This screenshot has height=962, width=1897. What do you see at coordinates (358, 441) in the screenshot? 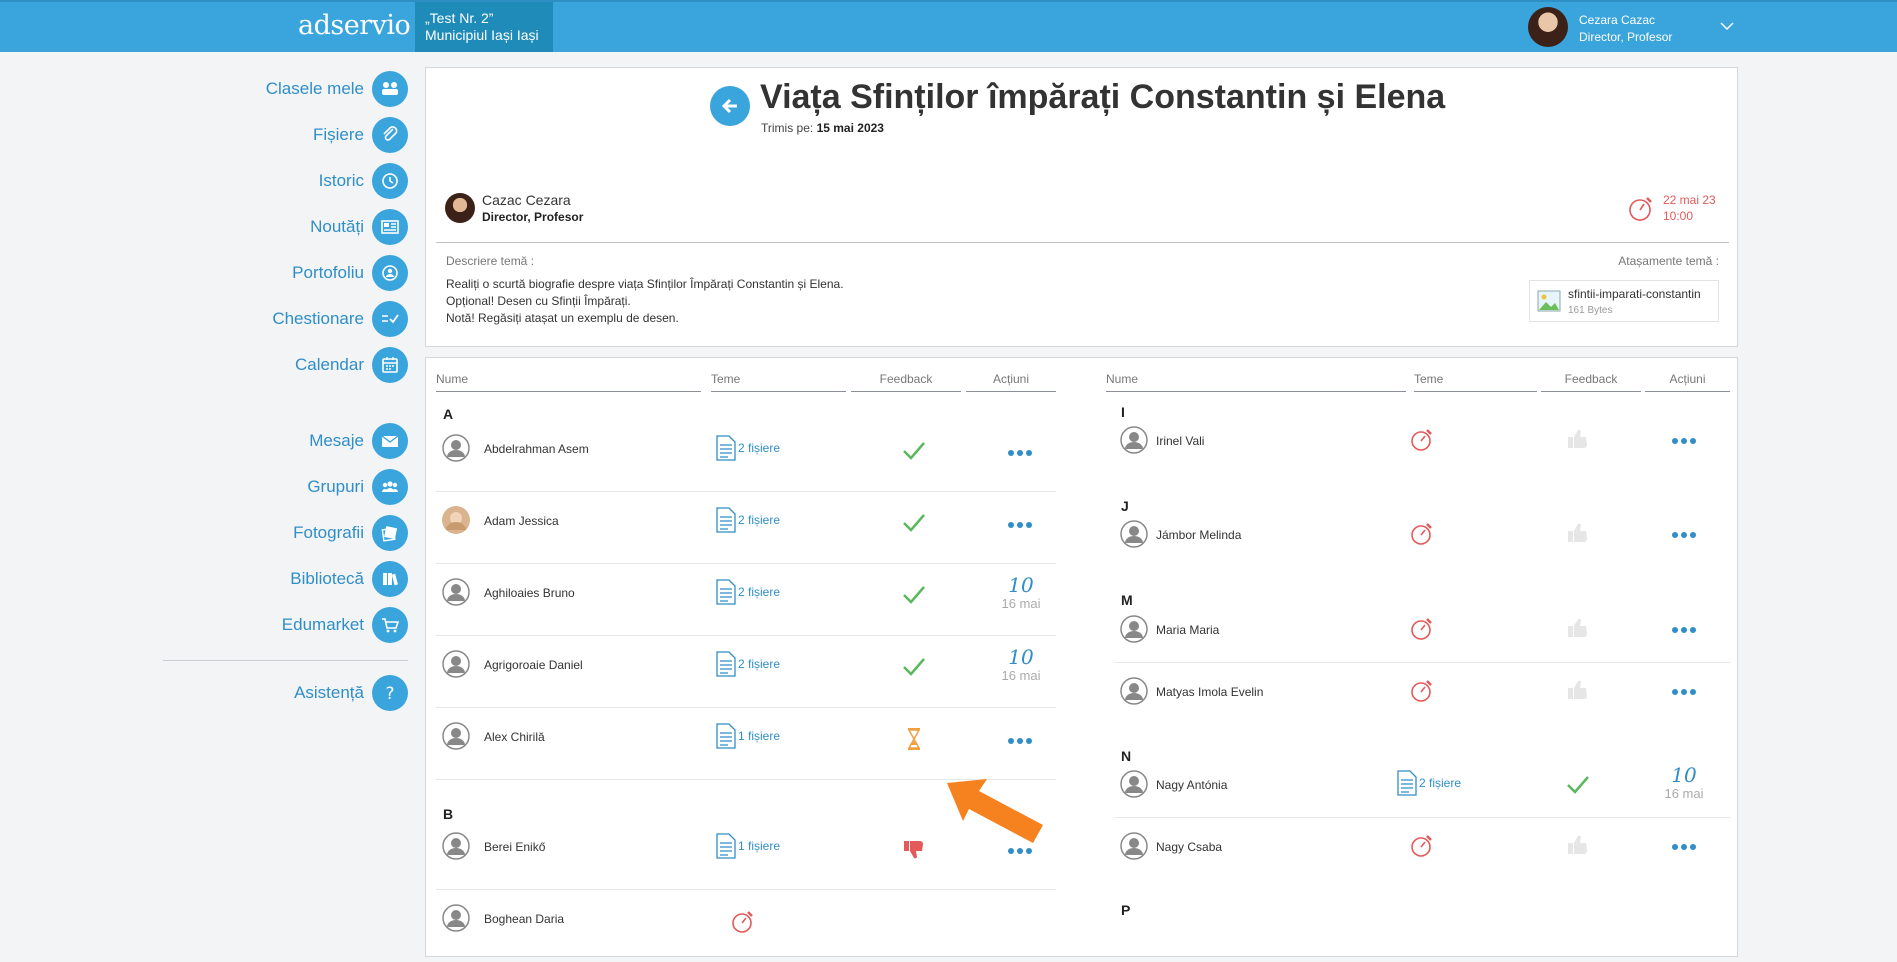
I see `sidebar-item-messages: Mesaje` at bounding box center [358, 441].